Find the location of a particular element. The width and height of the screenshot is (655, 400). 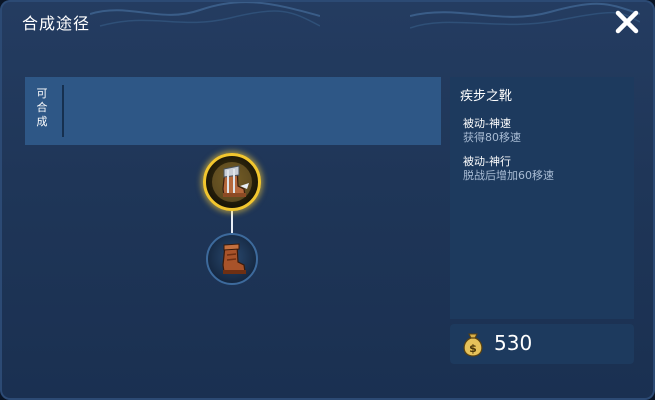

dialog-title: 合成途径 is located at coordinates (56, 23).